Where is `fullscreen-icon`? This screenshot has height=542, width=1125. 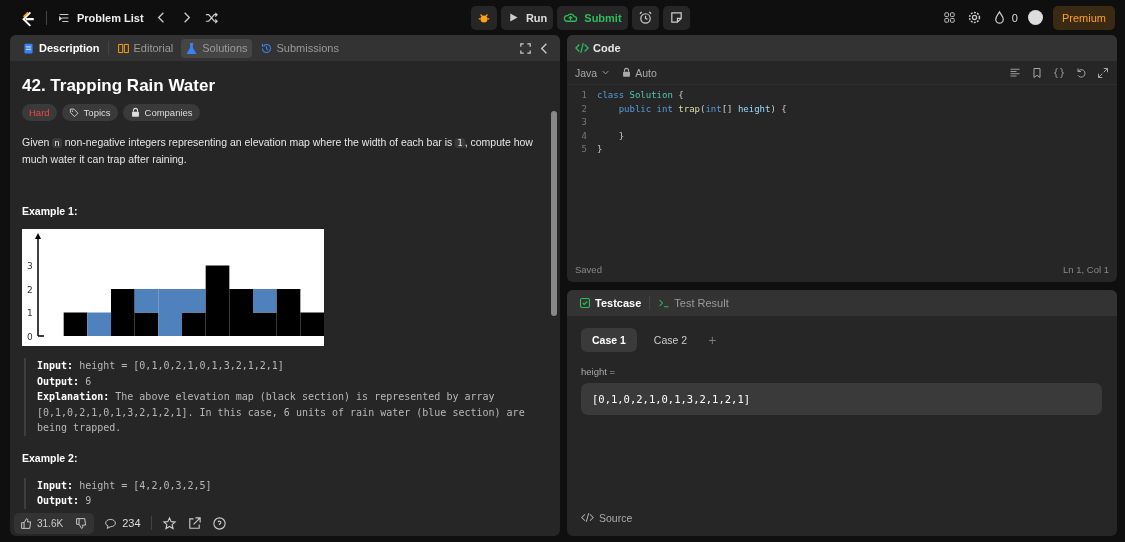 fullscreen-icon is located at coordinates (525, 48).